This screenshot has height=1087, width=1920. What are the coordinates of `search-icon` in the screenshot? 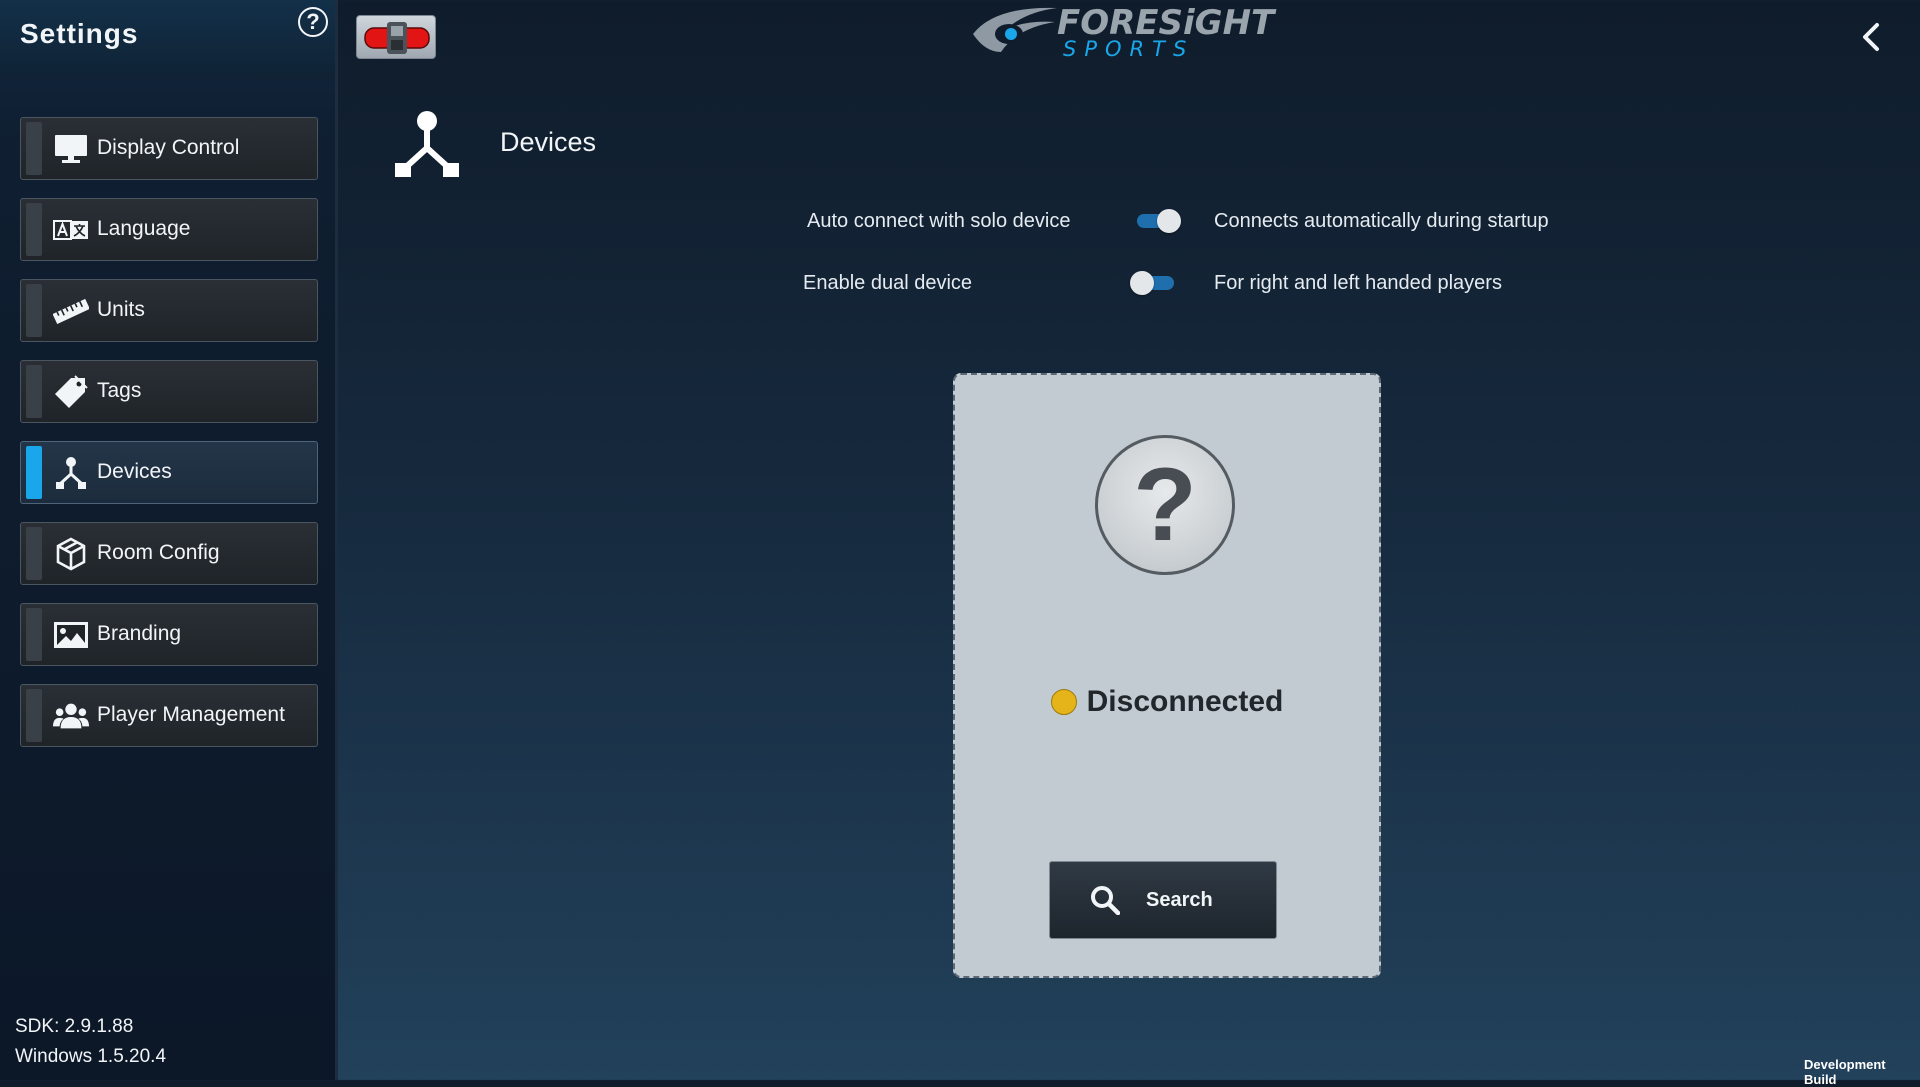 It's located at (1105, 900).